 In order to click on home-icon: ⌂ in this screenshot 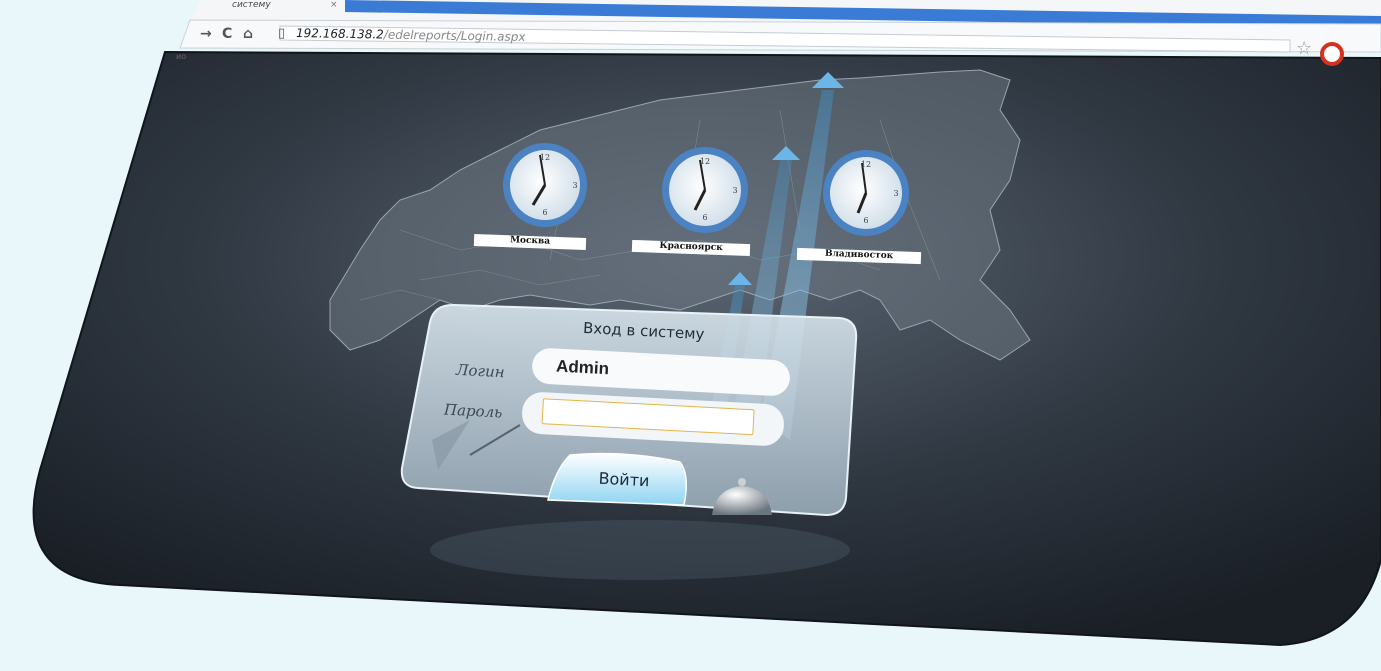, I will do `click(248, 34)`.